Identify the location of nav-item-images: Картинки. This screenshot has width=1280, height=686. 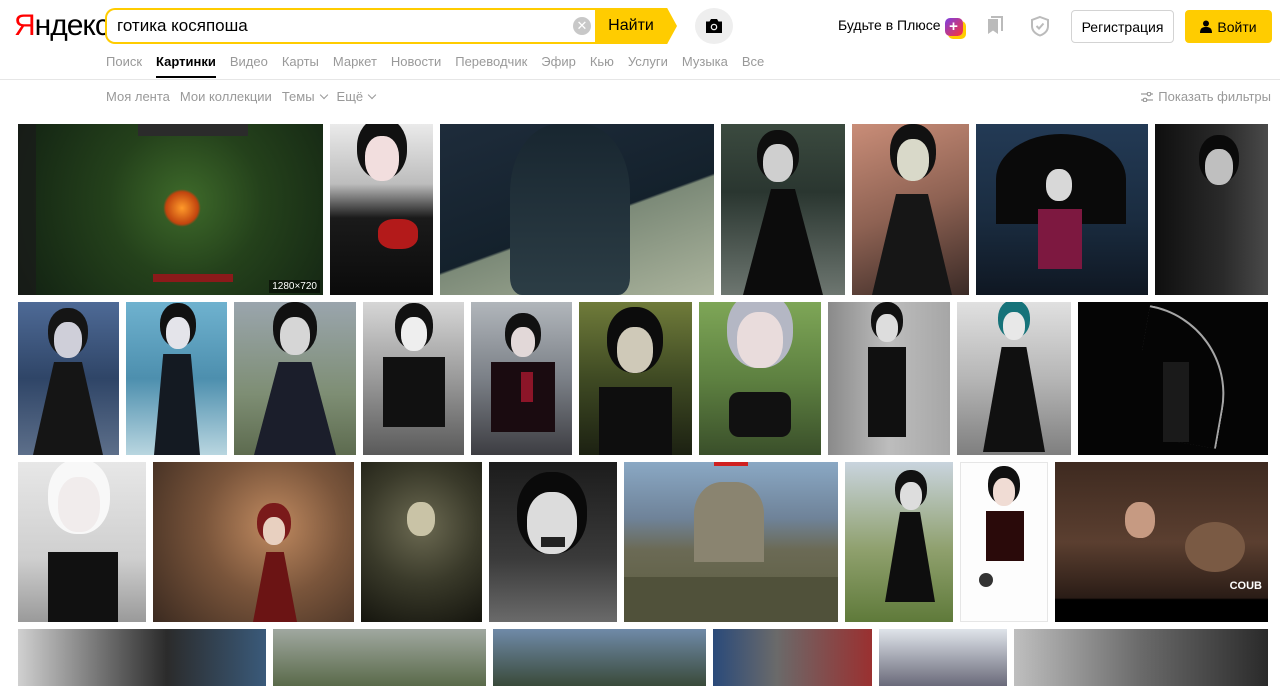
(186, 65).